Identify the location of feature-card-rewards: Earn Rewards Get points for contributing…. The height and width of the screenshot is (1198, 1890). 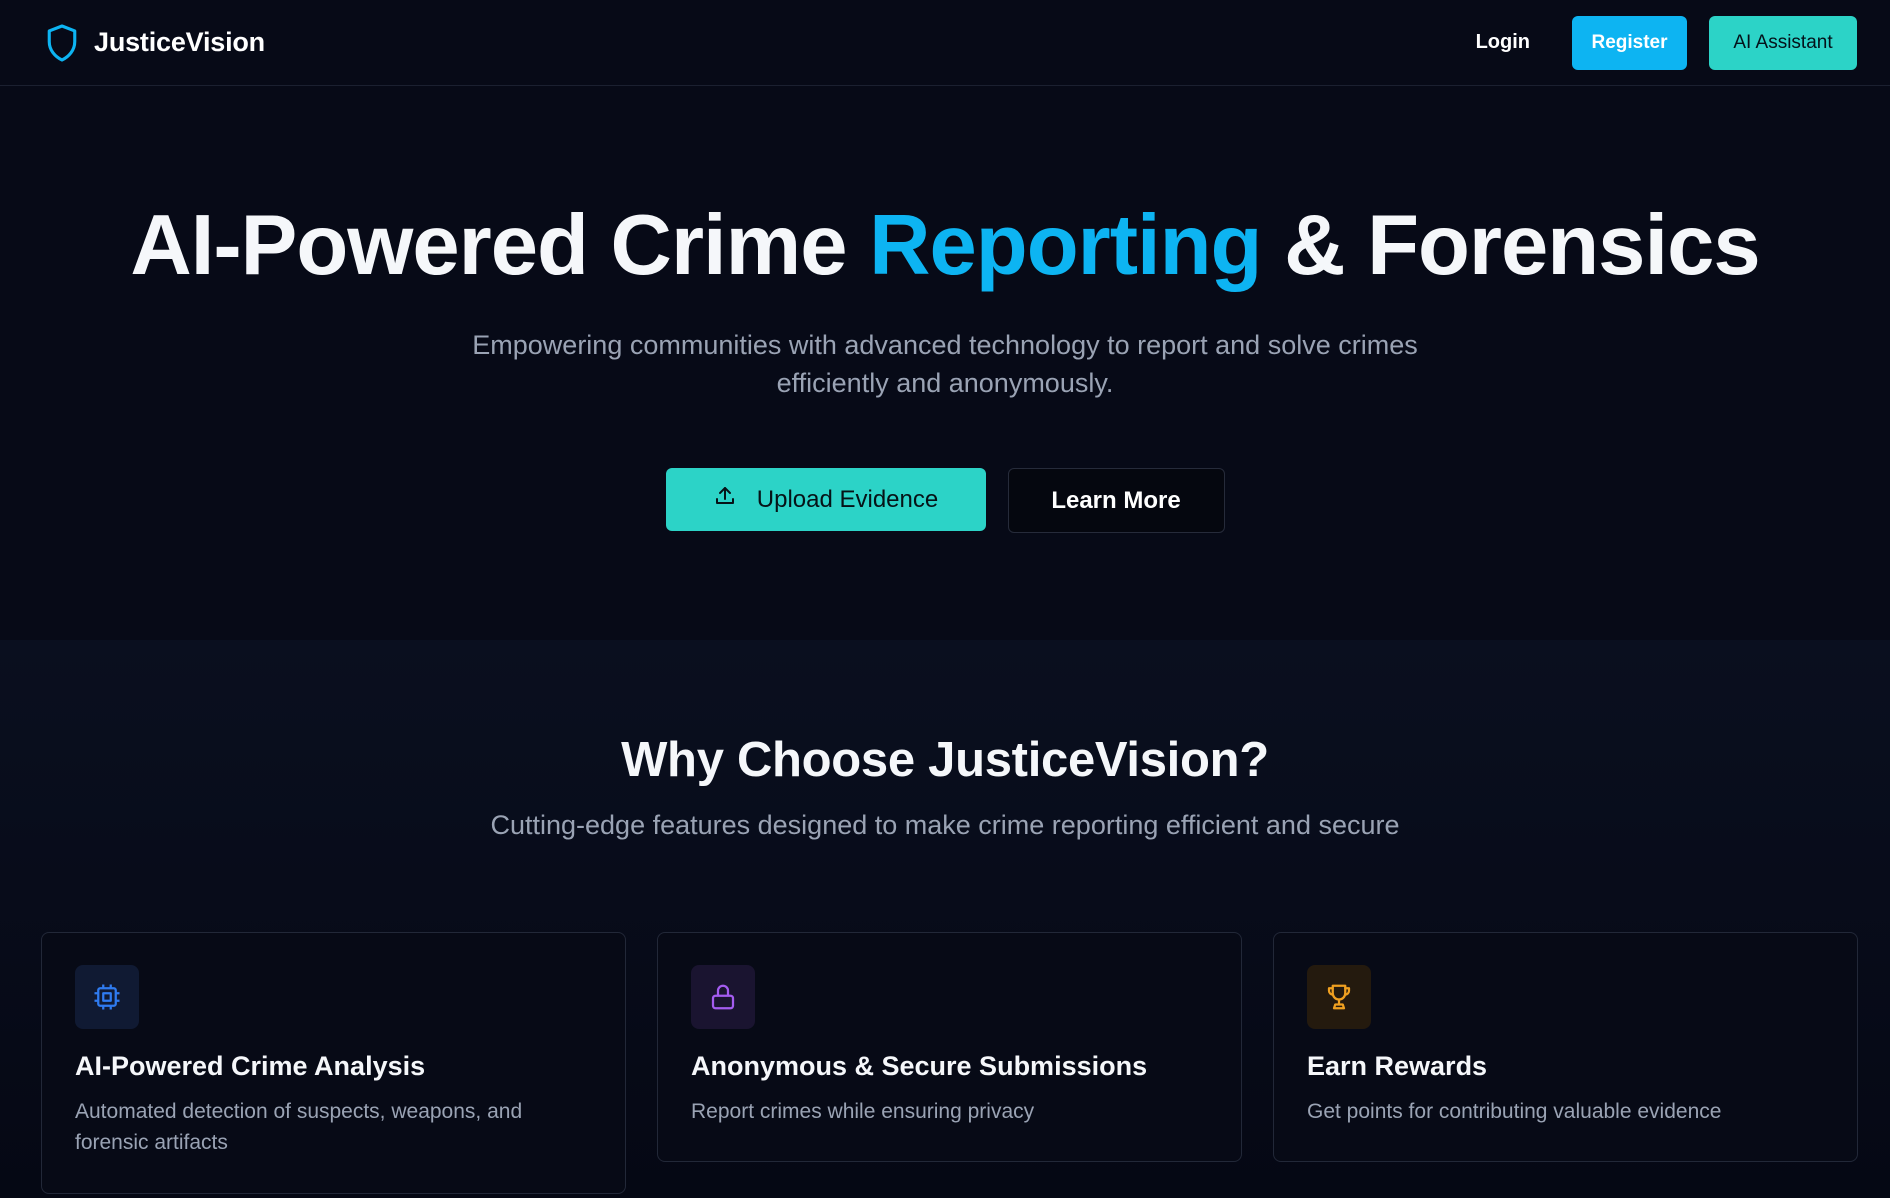
(1565, 1047).